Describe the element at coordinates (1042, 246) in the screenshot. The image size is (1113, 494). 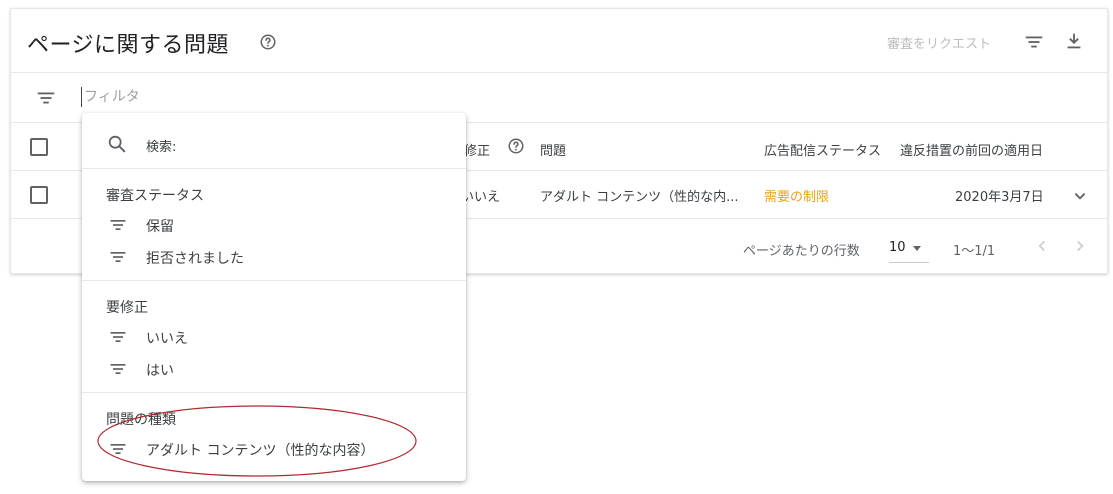
I see `chevron-left-icon` at that location.